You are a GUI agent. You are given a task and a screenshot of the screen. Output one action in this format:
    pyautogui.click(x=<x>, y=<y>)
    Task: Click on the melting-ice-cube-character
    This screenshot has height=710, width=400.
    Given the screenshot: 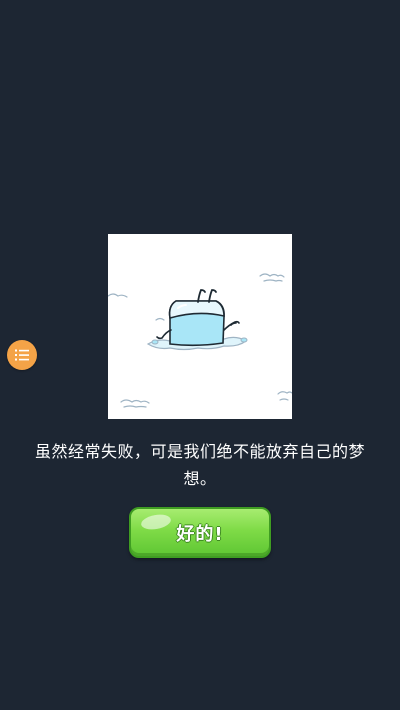 What is the action you would take?
    pyautogui.click(x=200, y=340)
    